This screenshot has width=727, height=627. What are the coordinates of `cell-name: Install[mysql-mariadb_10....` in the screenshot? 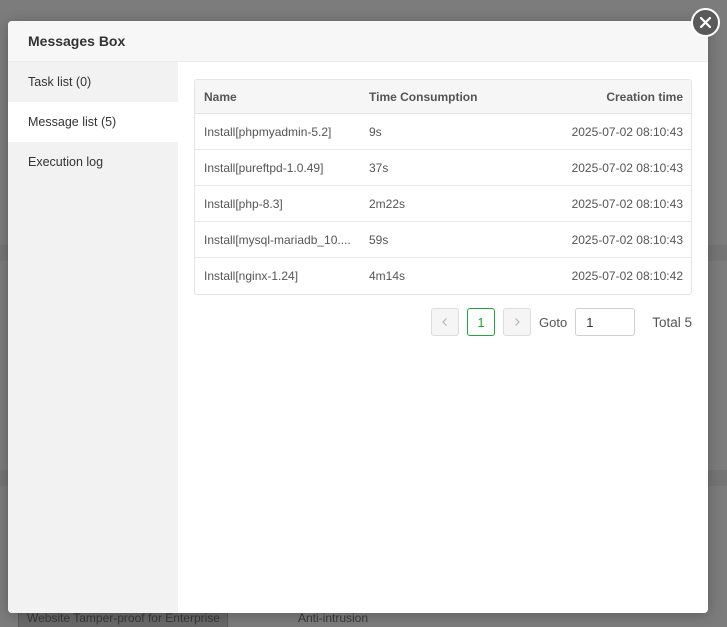 It's located at (277, 239).